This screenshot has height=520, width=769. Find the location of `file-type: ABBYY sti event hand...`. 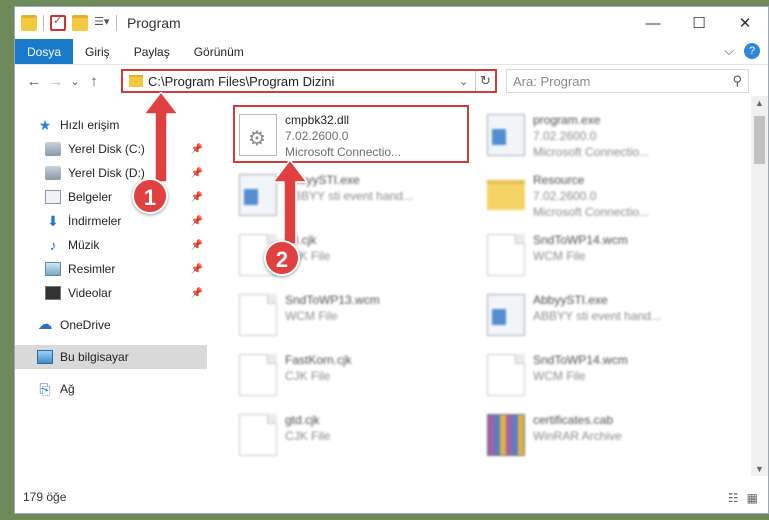

file-type: ABBYY sti event hand... is located at coordinates (597, 316).